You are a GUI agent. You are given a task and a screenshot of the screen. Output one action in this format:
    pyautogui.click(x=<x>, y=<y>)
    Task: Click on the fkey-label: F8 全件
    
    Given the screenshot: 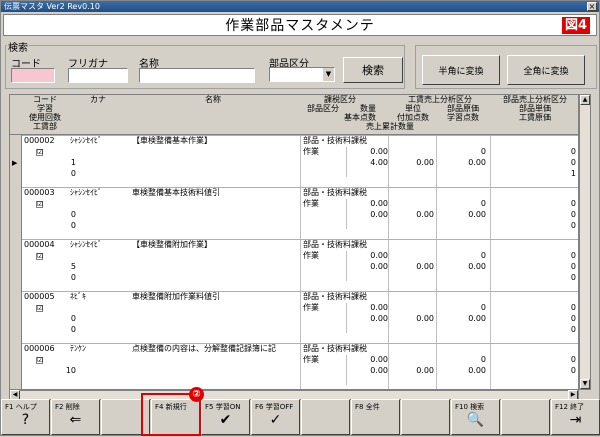 What is the action you would take?
    pyautogui.click(x=367, y=407)
    